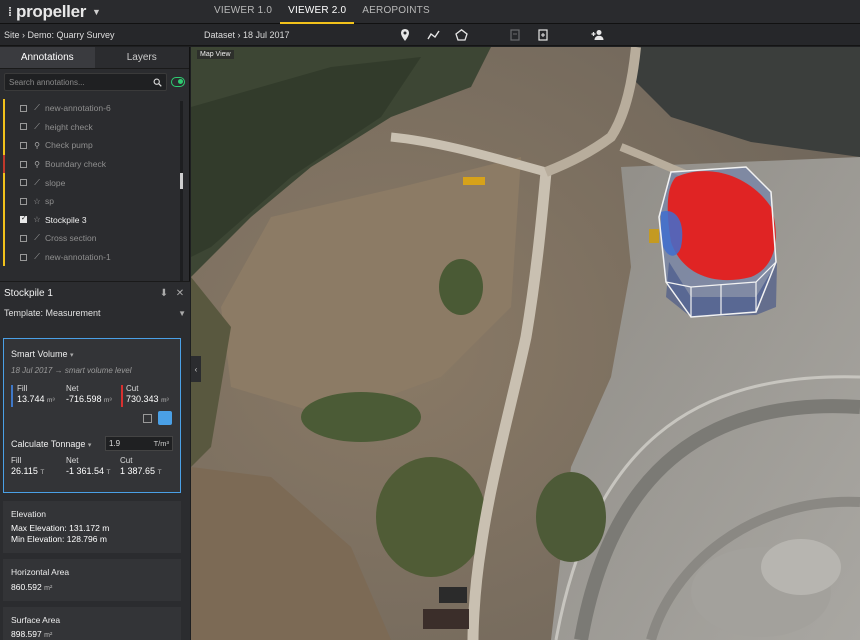 This screenshot has width=860, height=640. Describe the element at coordinates (95, 145) in the screenshot. I see `annotation-list-item: ⚲ Check pump` at that location.